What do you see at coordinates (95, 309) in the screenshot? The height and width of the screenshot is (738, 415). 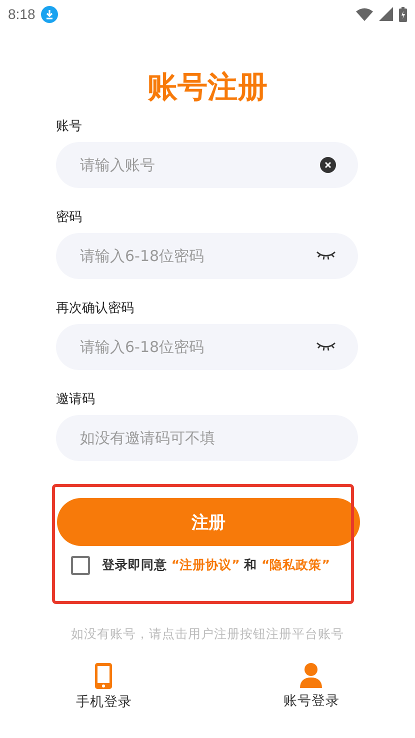 I see `field-label: 再次确认密码` at bounding box center [95, 309].